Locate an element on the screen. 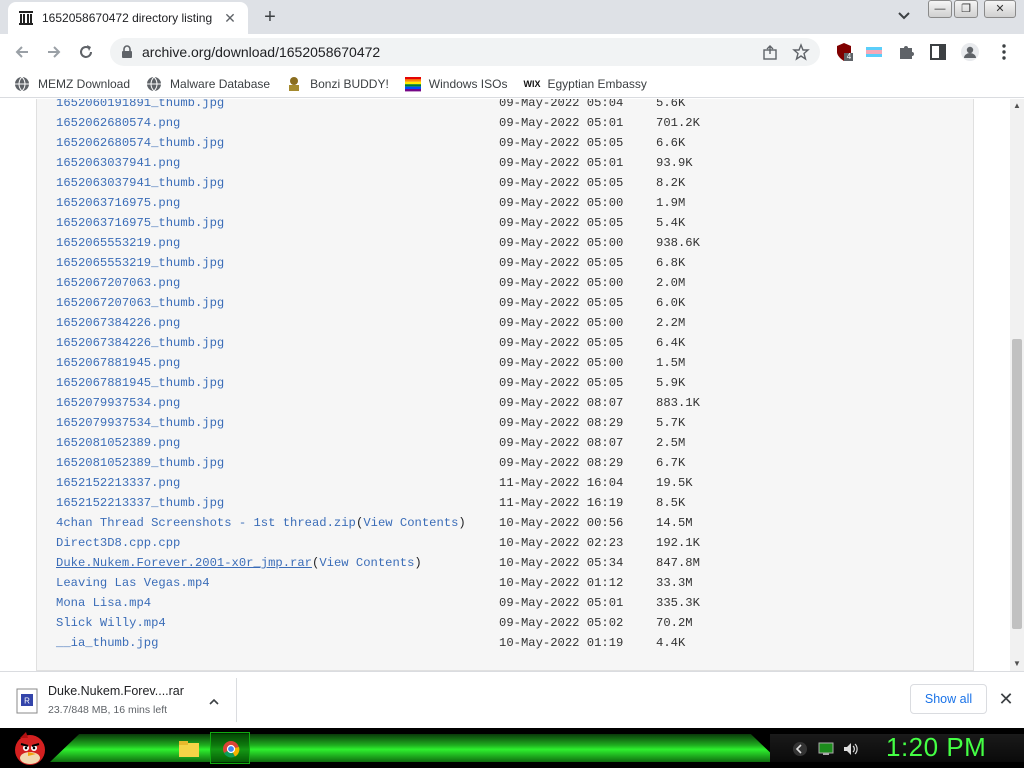 This screenshot has height=768, width=1024. network-icon is located at coordinates (826, 749).